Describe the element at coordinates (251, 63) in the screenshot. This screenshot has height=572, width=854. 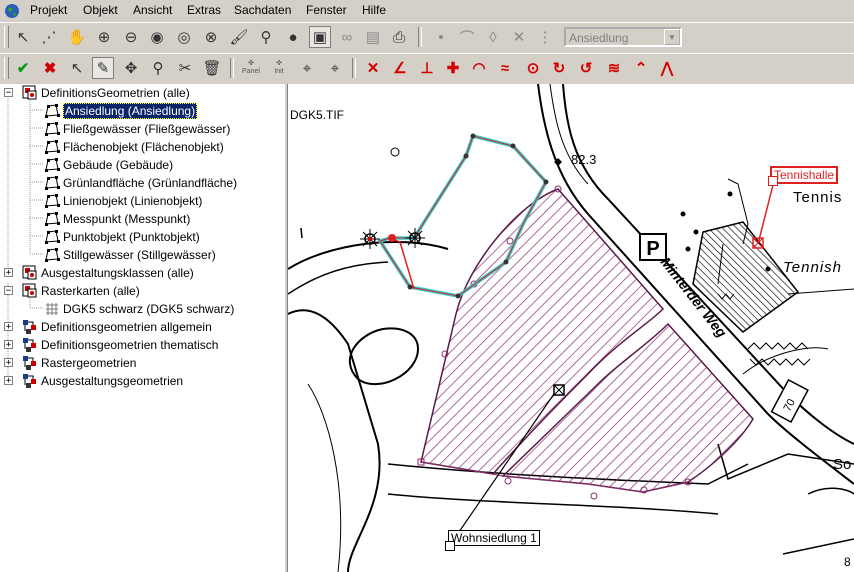
I see `pin-icon: ✜` at that location.